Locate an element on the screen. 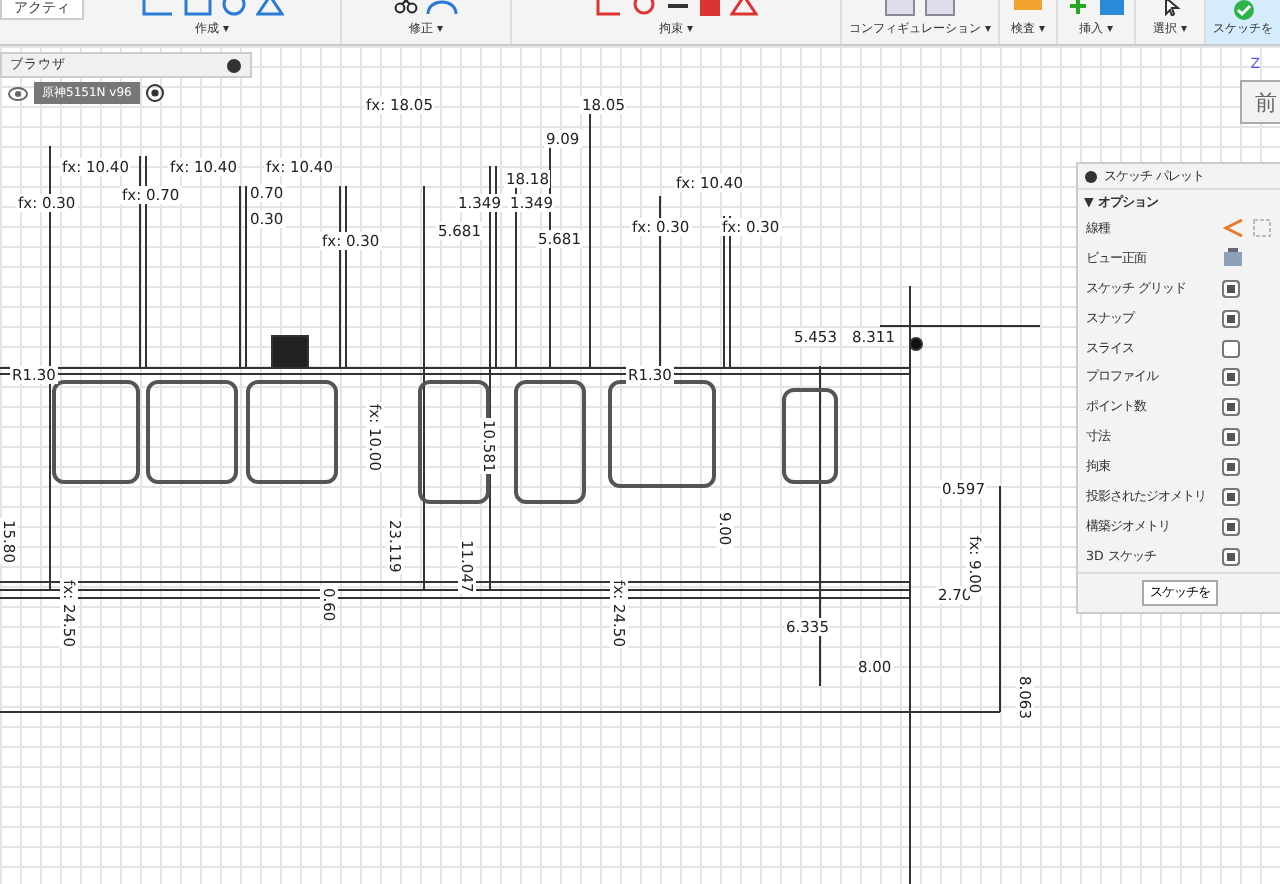 The width and height of the screenshot is (1280, 884). sketch-point is located at coordinates (916, 344).